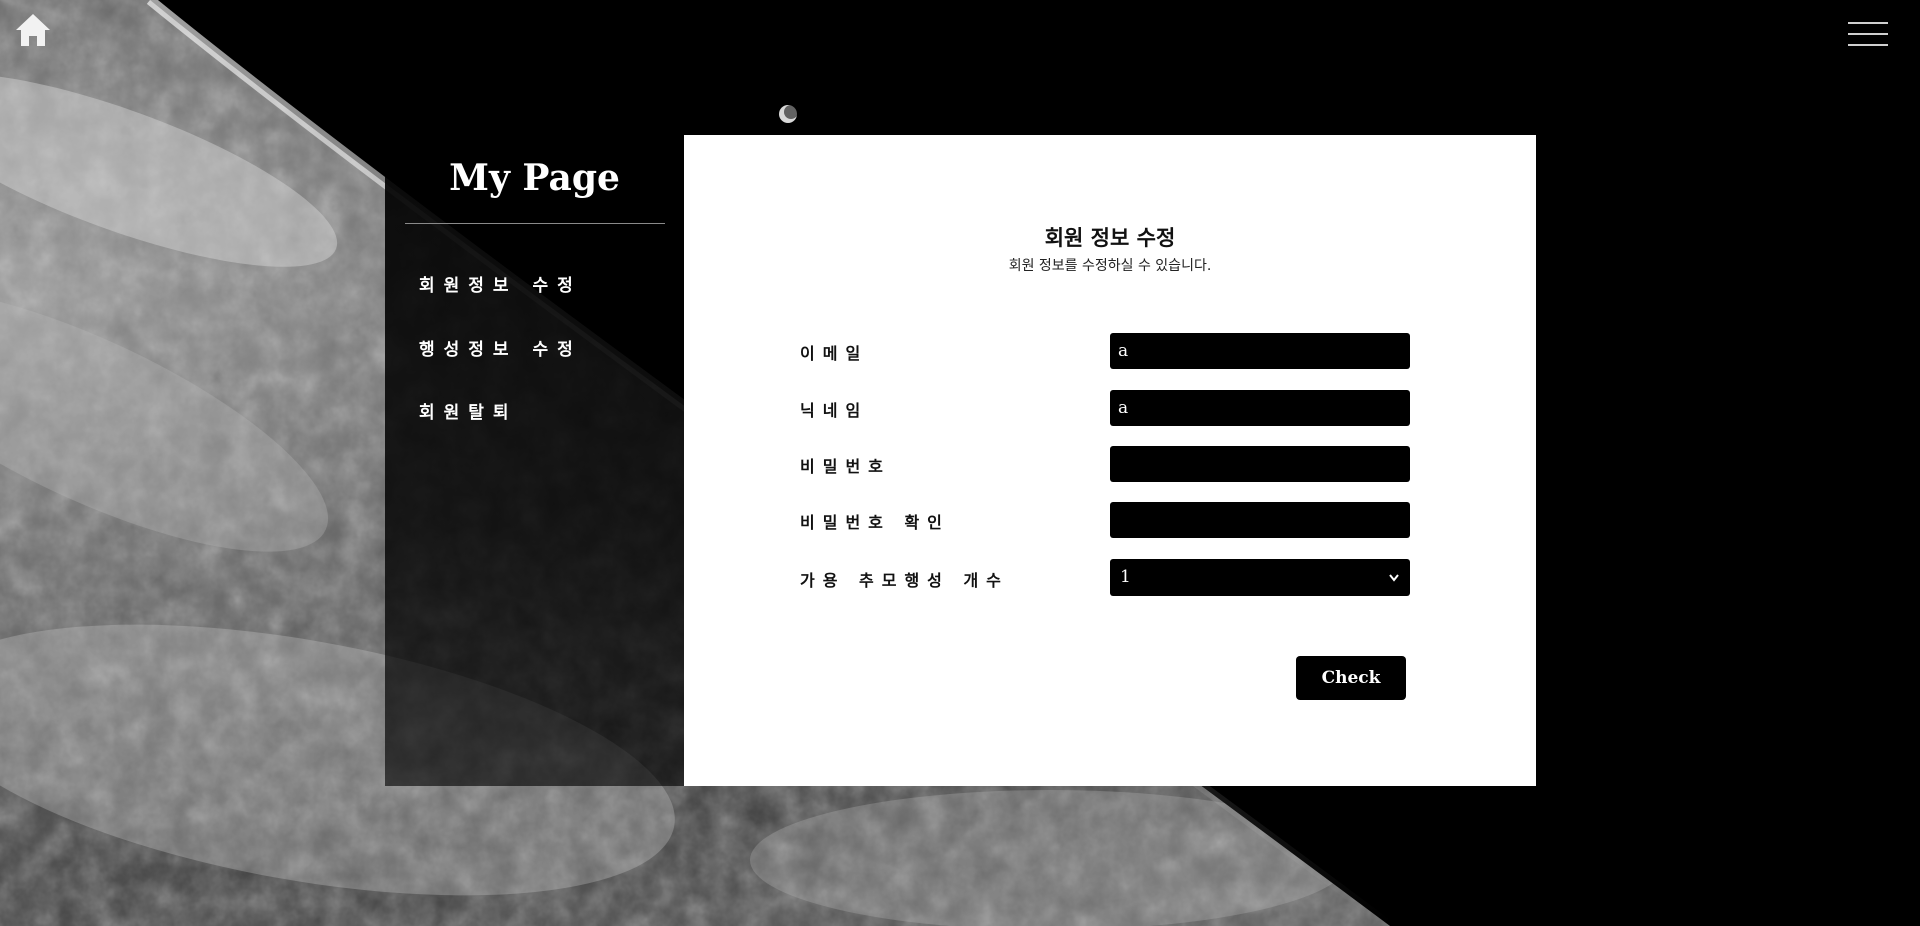 The height and width of the screenshot is (926, 1920). Describe the element at coordinates (534, 460) in the screenshot. I see `sidebar: My Page 회원정보 수정 행성정보 수정 회원탈퇴` at that location.